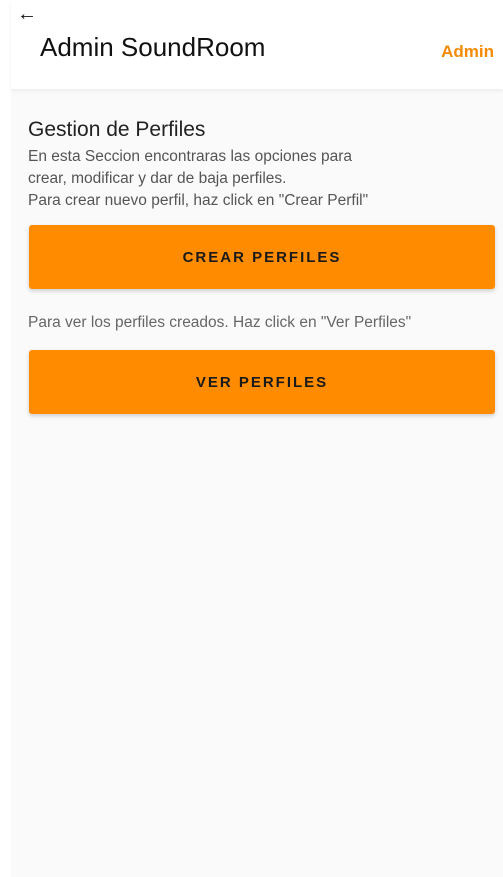  Describe the element at coordinates (262, 382) in the screenshot. I see `view-profiles-button: VER PERFILES` at that location.